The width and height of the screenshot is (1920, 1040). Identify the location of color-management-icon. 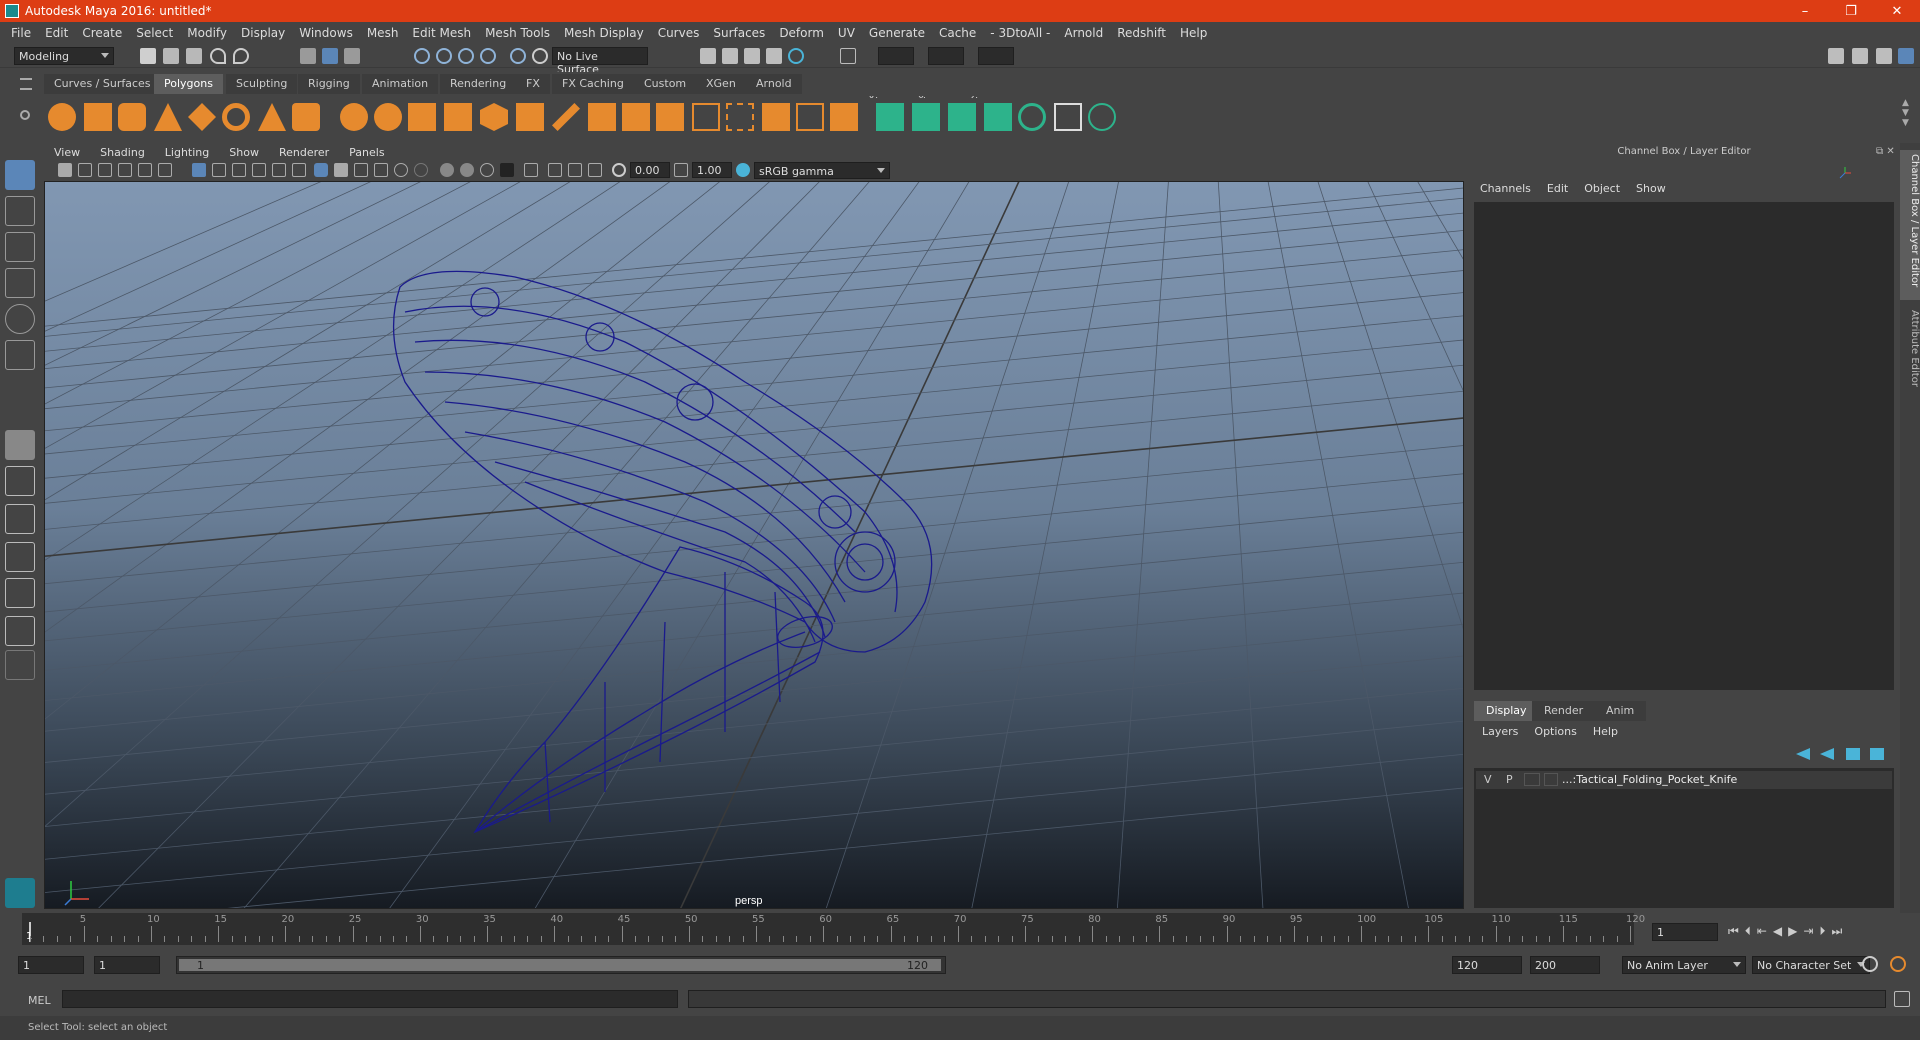
(743, 170).